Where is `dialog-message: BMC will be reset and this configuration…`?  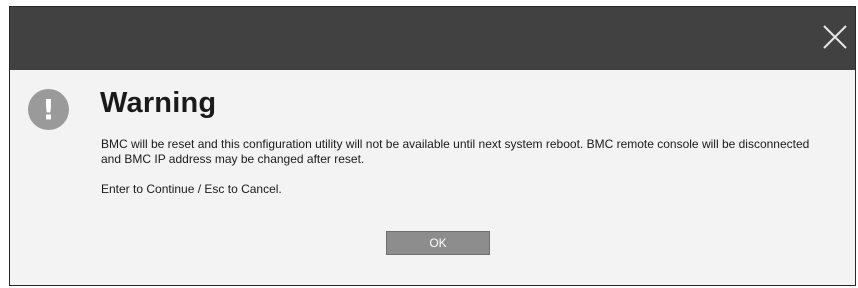
dialog-message: BMC will be reset and this configuration… is located at coordinates (455, 151).